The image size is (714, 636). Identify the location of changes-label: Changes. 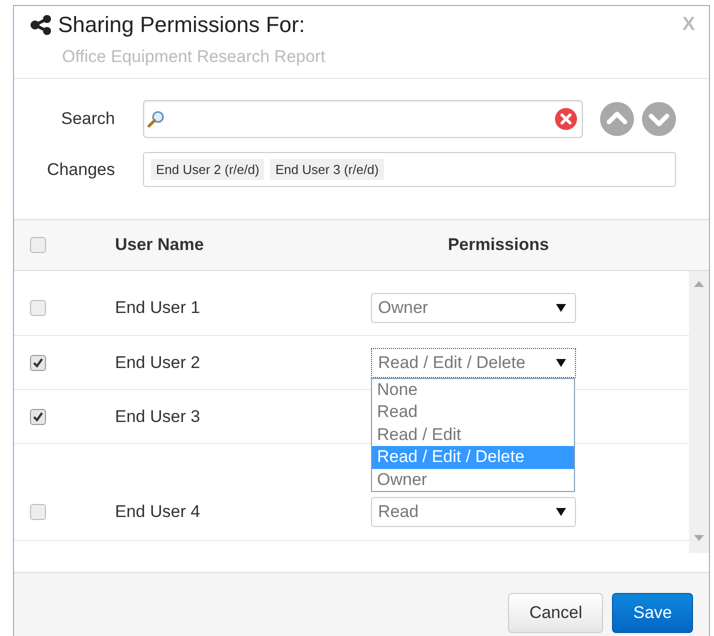
(80, 170).